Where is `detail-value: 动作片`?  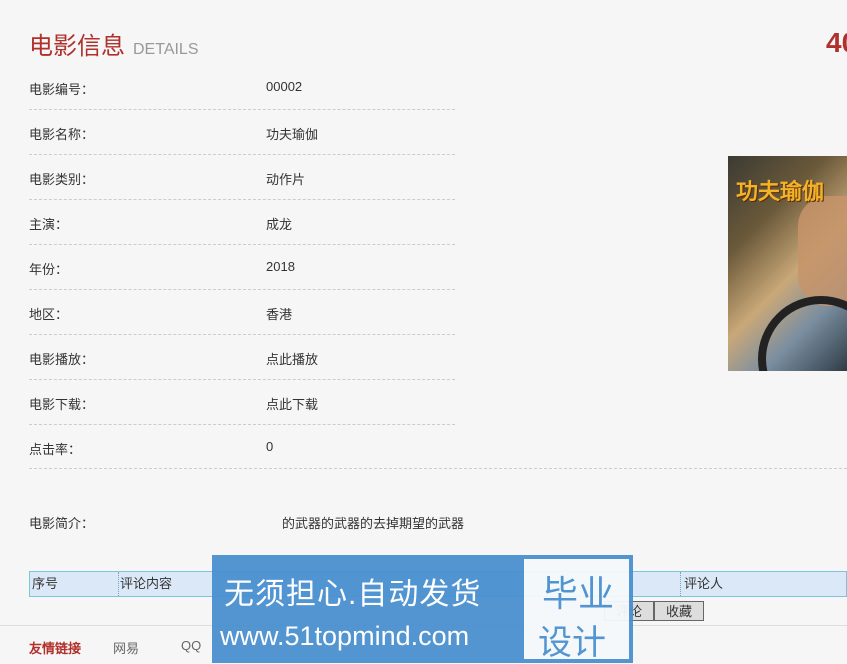 detail-value: 动作片 is located at coordinates (286, 179).